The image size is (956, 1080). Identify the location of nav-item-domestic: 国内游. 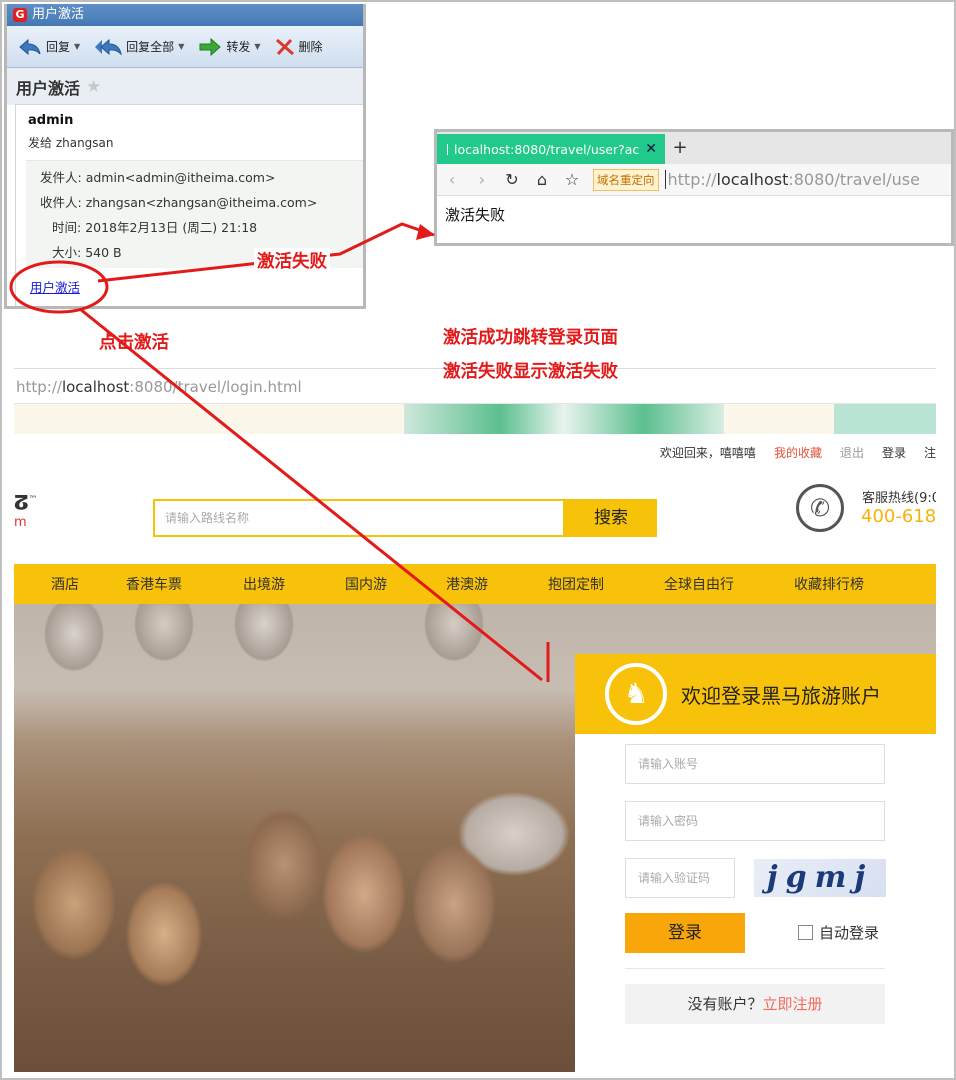
(366, 584).